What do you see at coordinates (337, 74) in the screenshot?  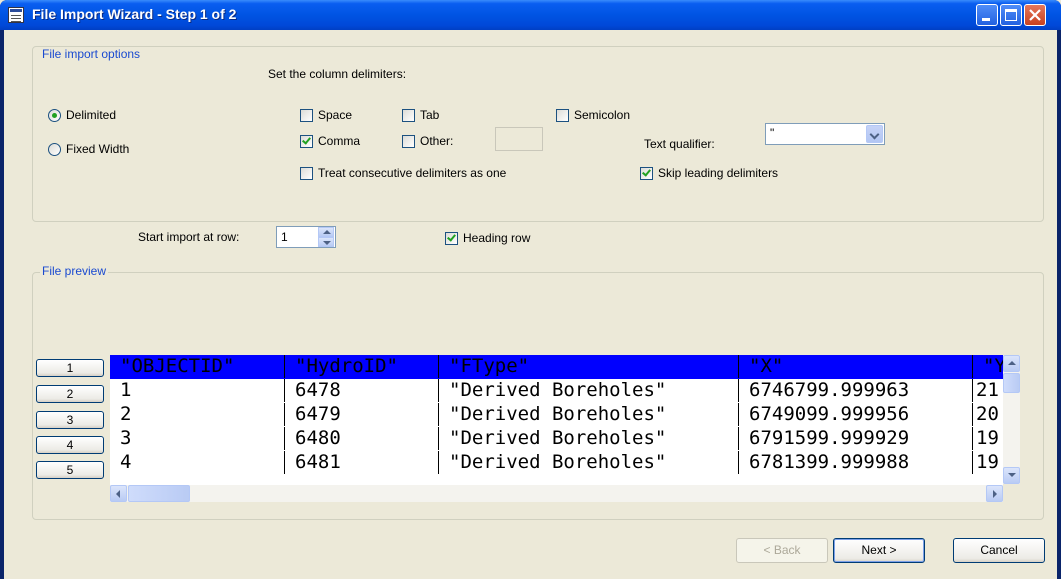 I see `delimiters-heading: Set the column delimiters:` at bounding box center [337, 74].